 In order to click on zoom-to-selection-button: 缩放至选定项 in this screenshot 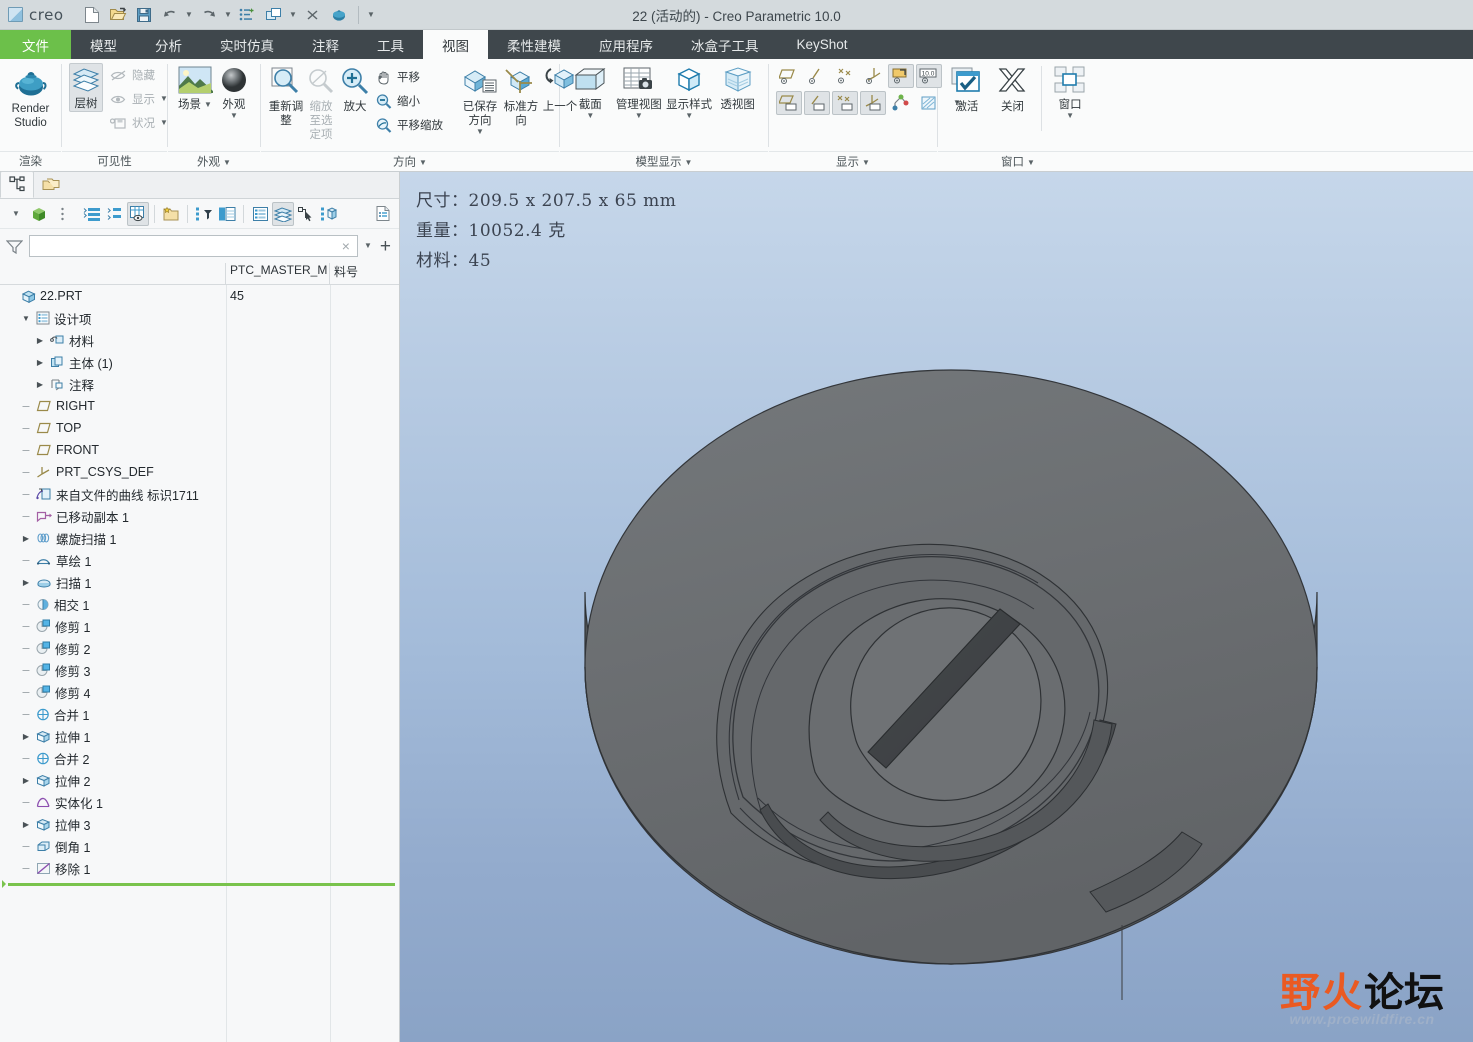, I will do `click(321, 102)`.